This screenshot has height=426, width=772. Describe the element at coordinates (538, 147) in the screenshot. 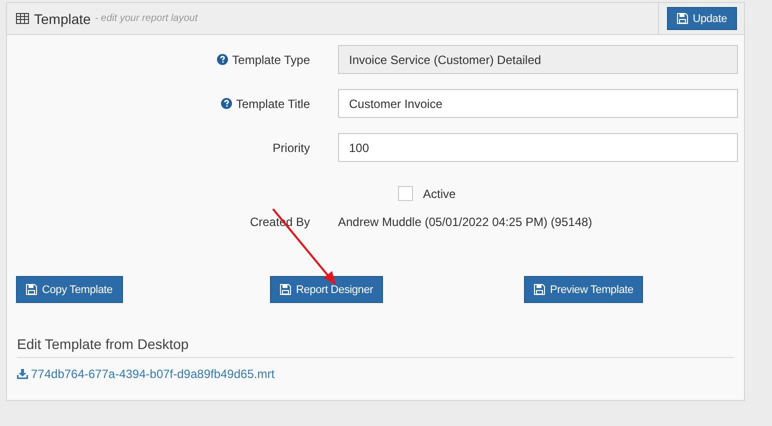

I see `input-field: 100` at that location.